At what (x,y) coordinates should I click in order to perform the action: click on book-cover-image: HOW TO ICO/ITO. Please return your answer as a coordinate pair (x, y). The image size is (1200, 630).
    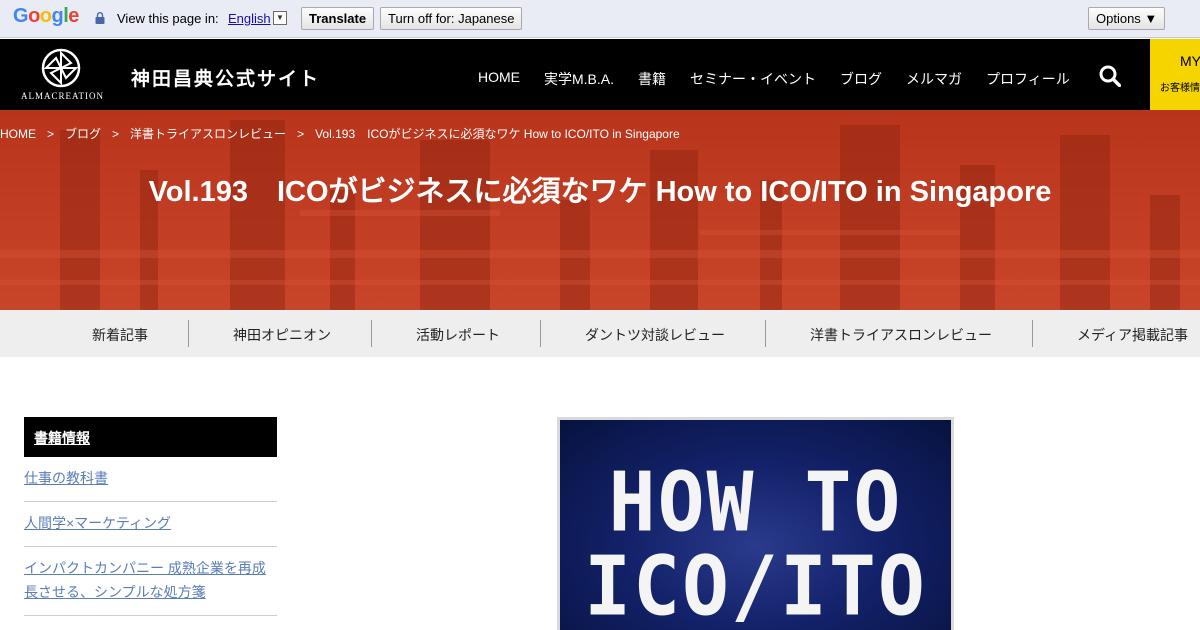
    Looking at the image, I should click on (755, 523).